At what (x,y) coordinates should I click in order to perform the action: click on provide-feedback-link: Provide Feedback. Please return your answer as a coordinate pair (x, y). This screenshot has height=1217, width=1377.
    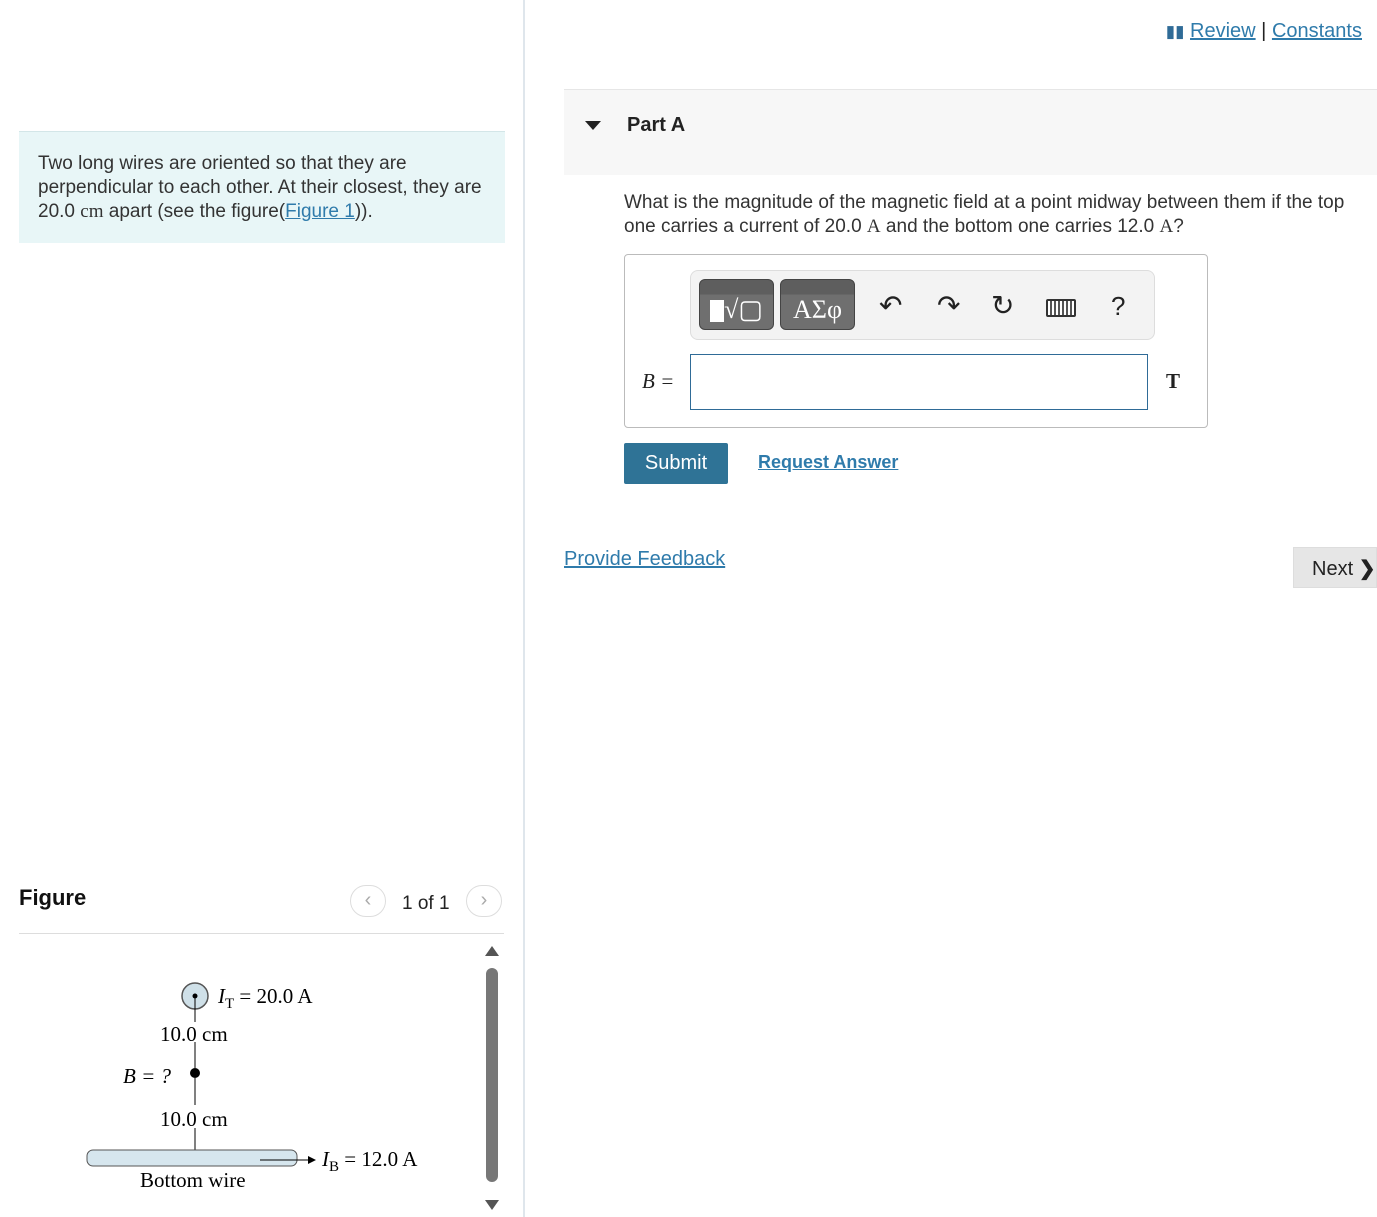
    Looking at the image, I should click on (644, 559).